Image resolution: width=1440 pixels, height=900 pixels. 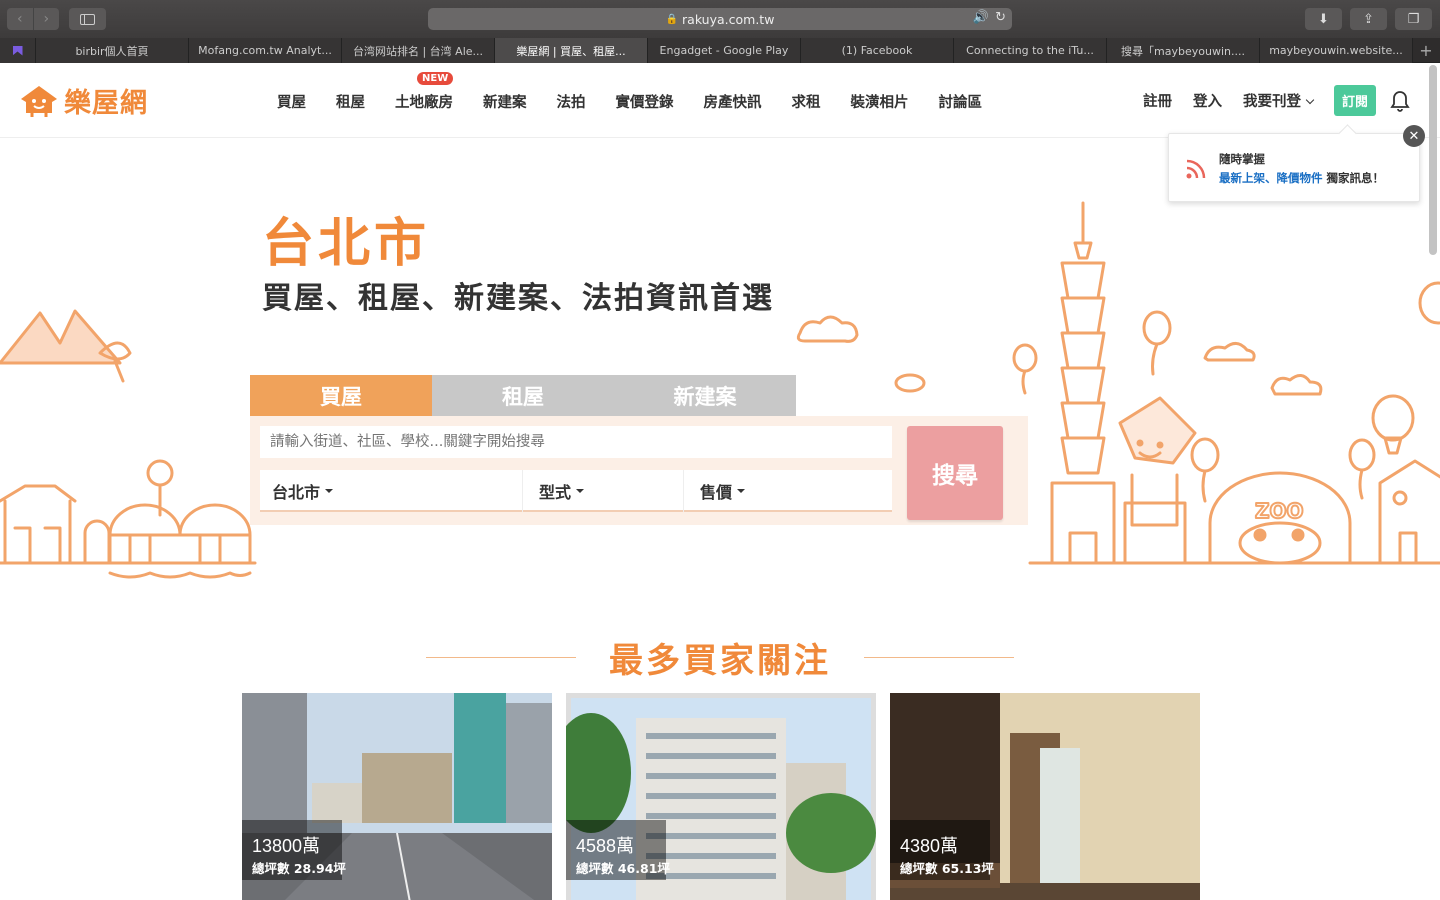 I want to click on nav-rent: 租屋, so click(x=350, y=101).